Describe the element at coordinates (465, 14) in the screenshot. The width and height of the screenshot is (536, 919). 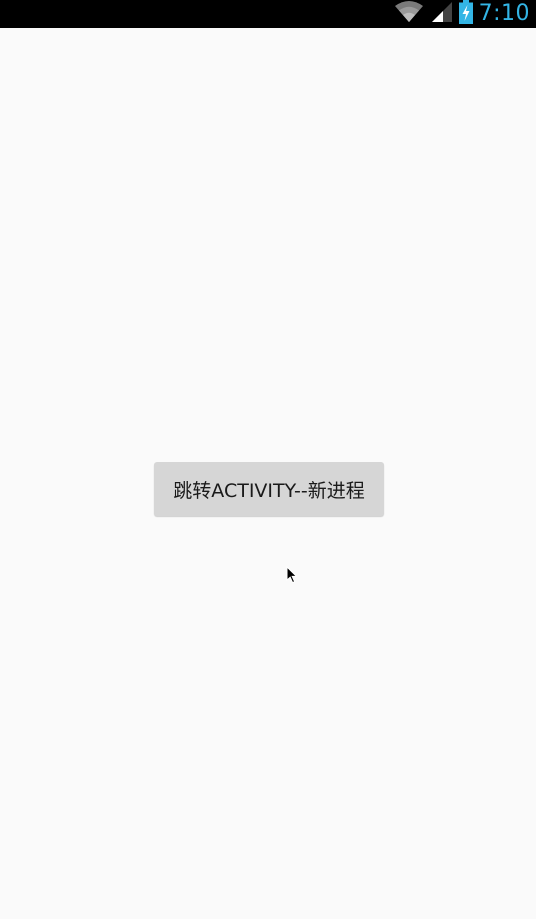
I see `battery-charging-icon` at that location.